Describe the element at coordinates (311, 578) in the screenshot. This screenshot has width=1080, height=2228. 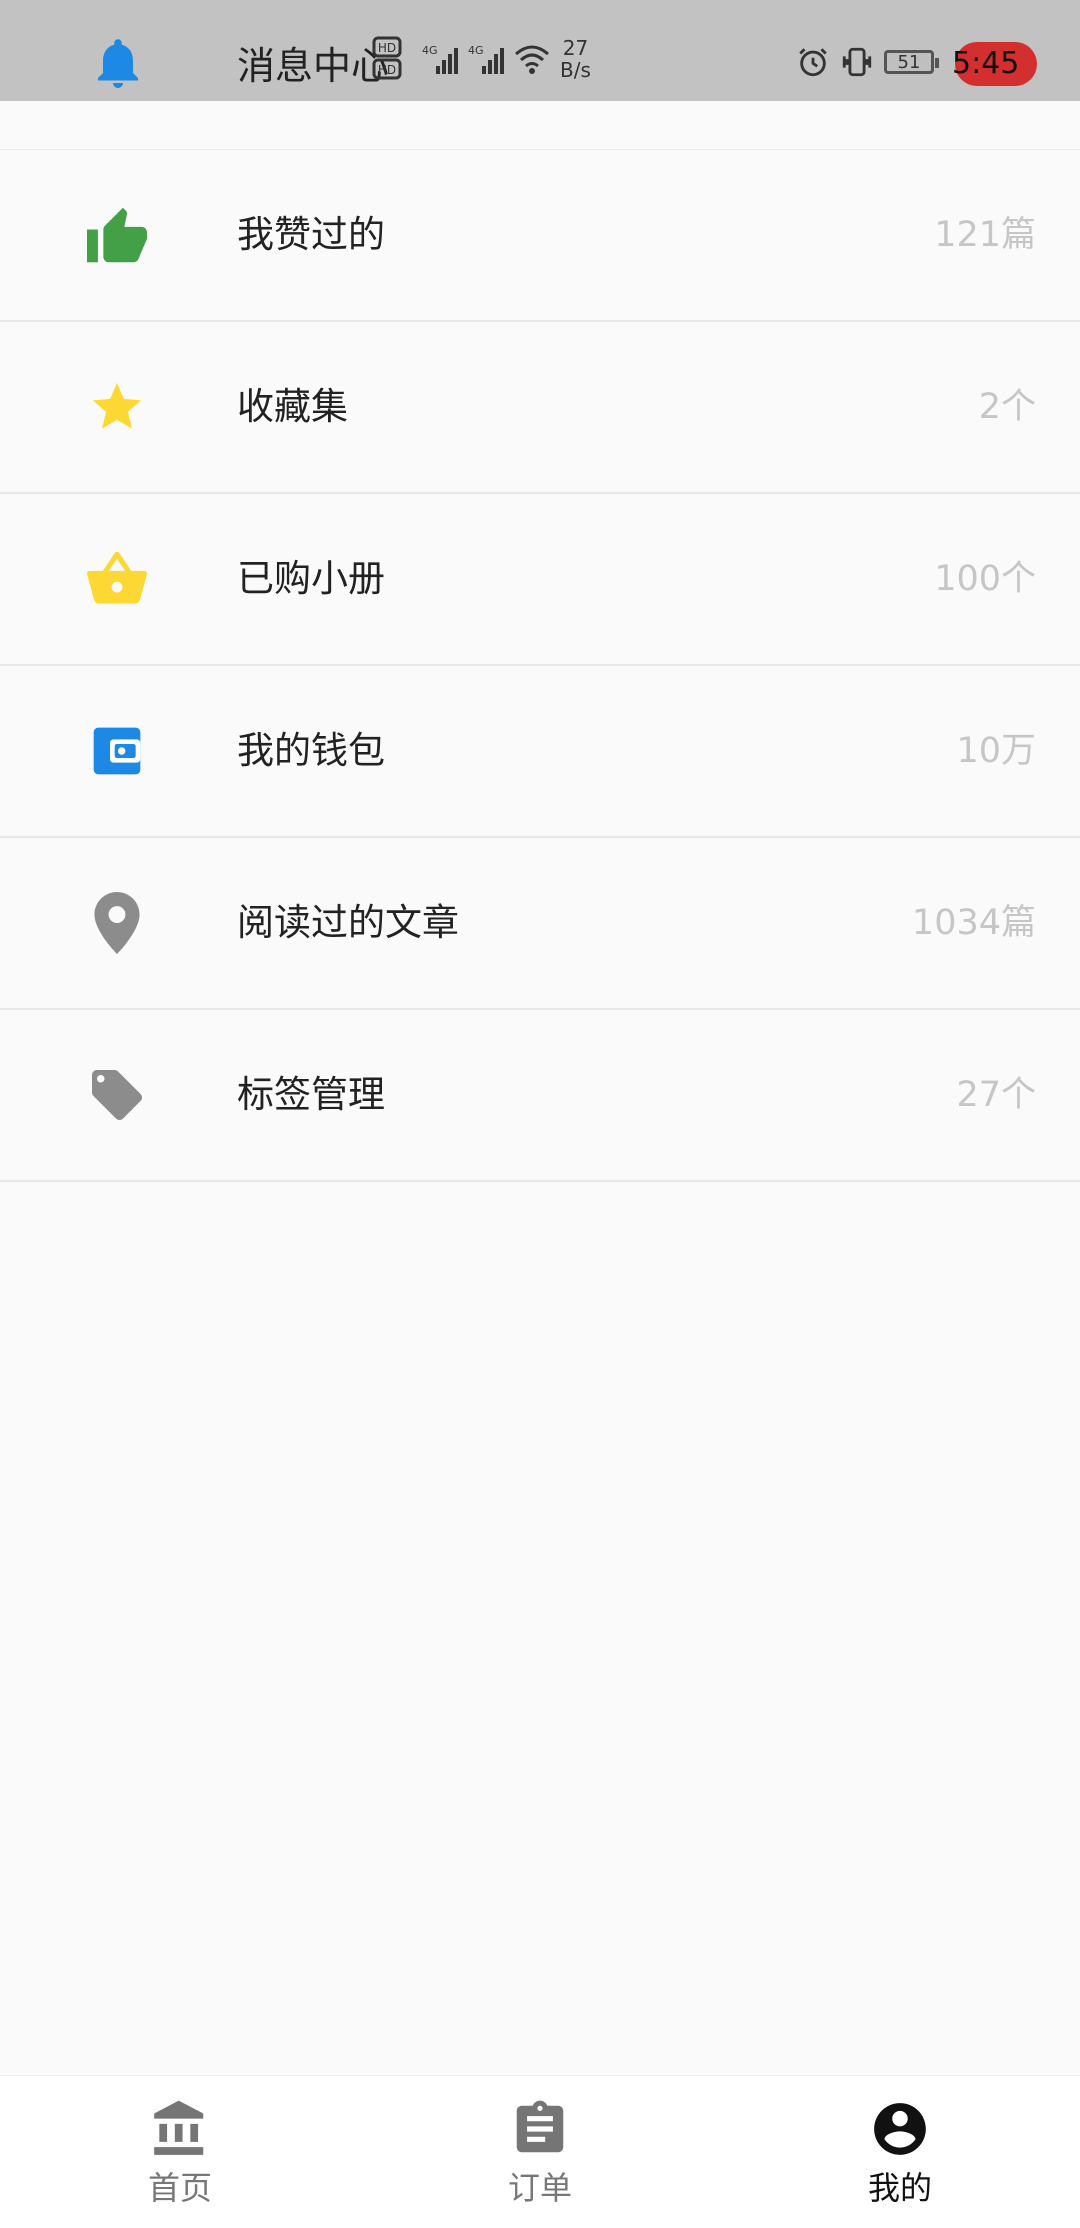
I see `menu-item-label: 已购小册` at that location.